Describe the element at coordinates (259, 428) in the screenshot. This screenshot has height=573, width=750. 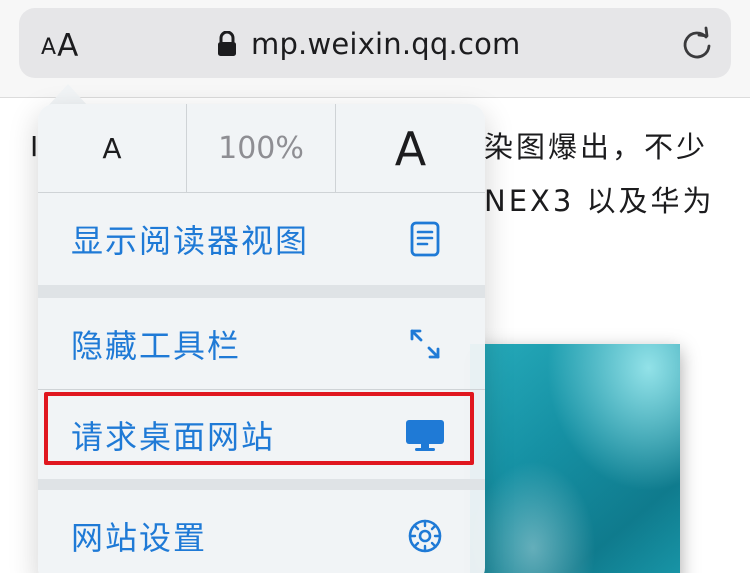
I see `highlight-box` at that location.